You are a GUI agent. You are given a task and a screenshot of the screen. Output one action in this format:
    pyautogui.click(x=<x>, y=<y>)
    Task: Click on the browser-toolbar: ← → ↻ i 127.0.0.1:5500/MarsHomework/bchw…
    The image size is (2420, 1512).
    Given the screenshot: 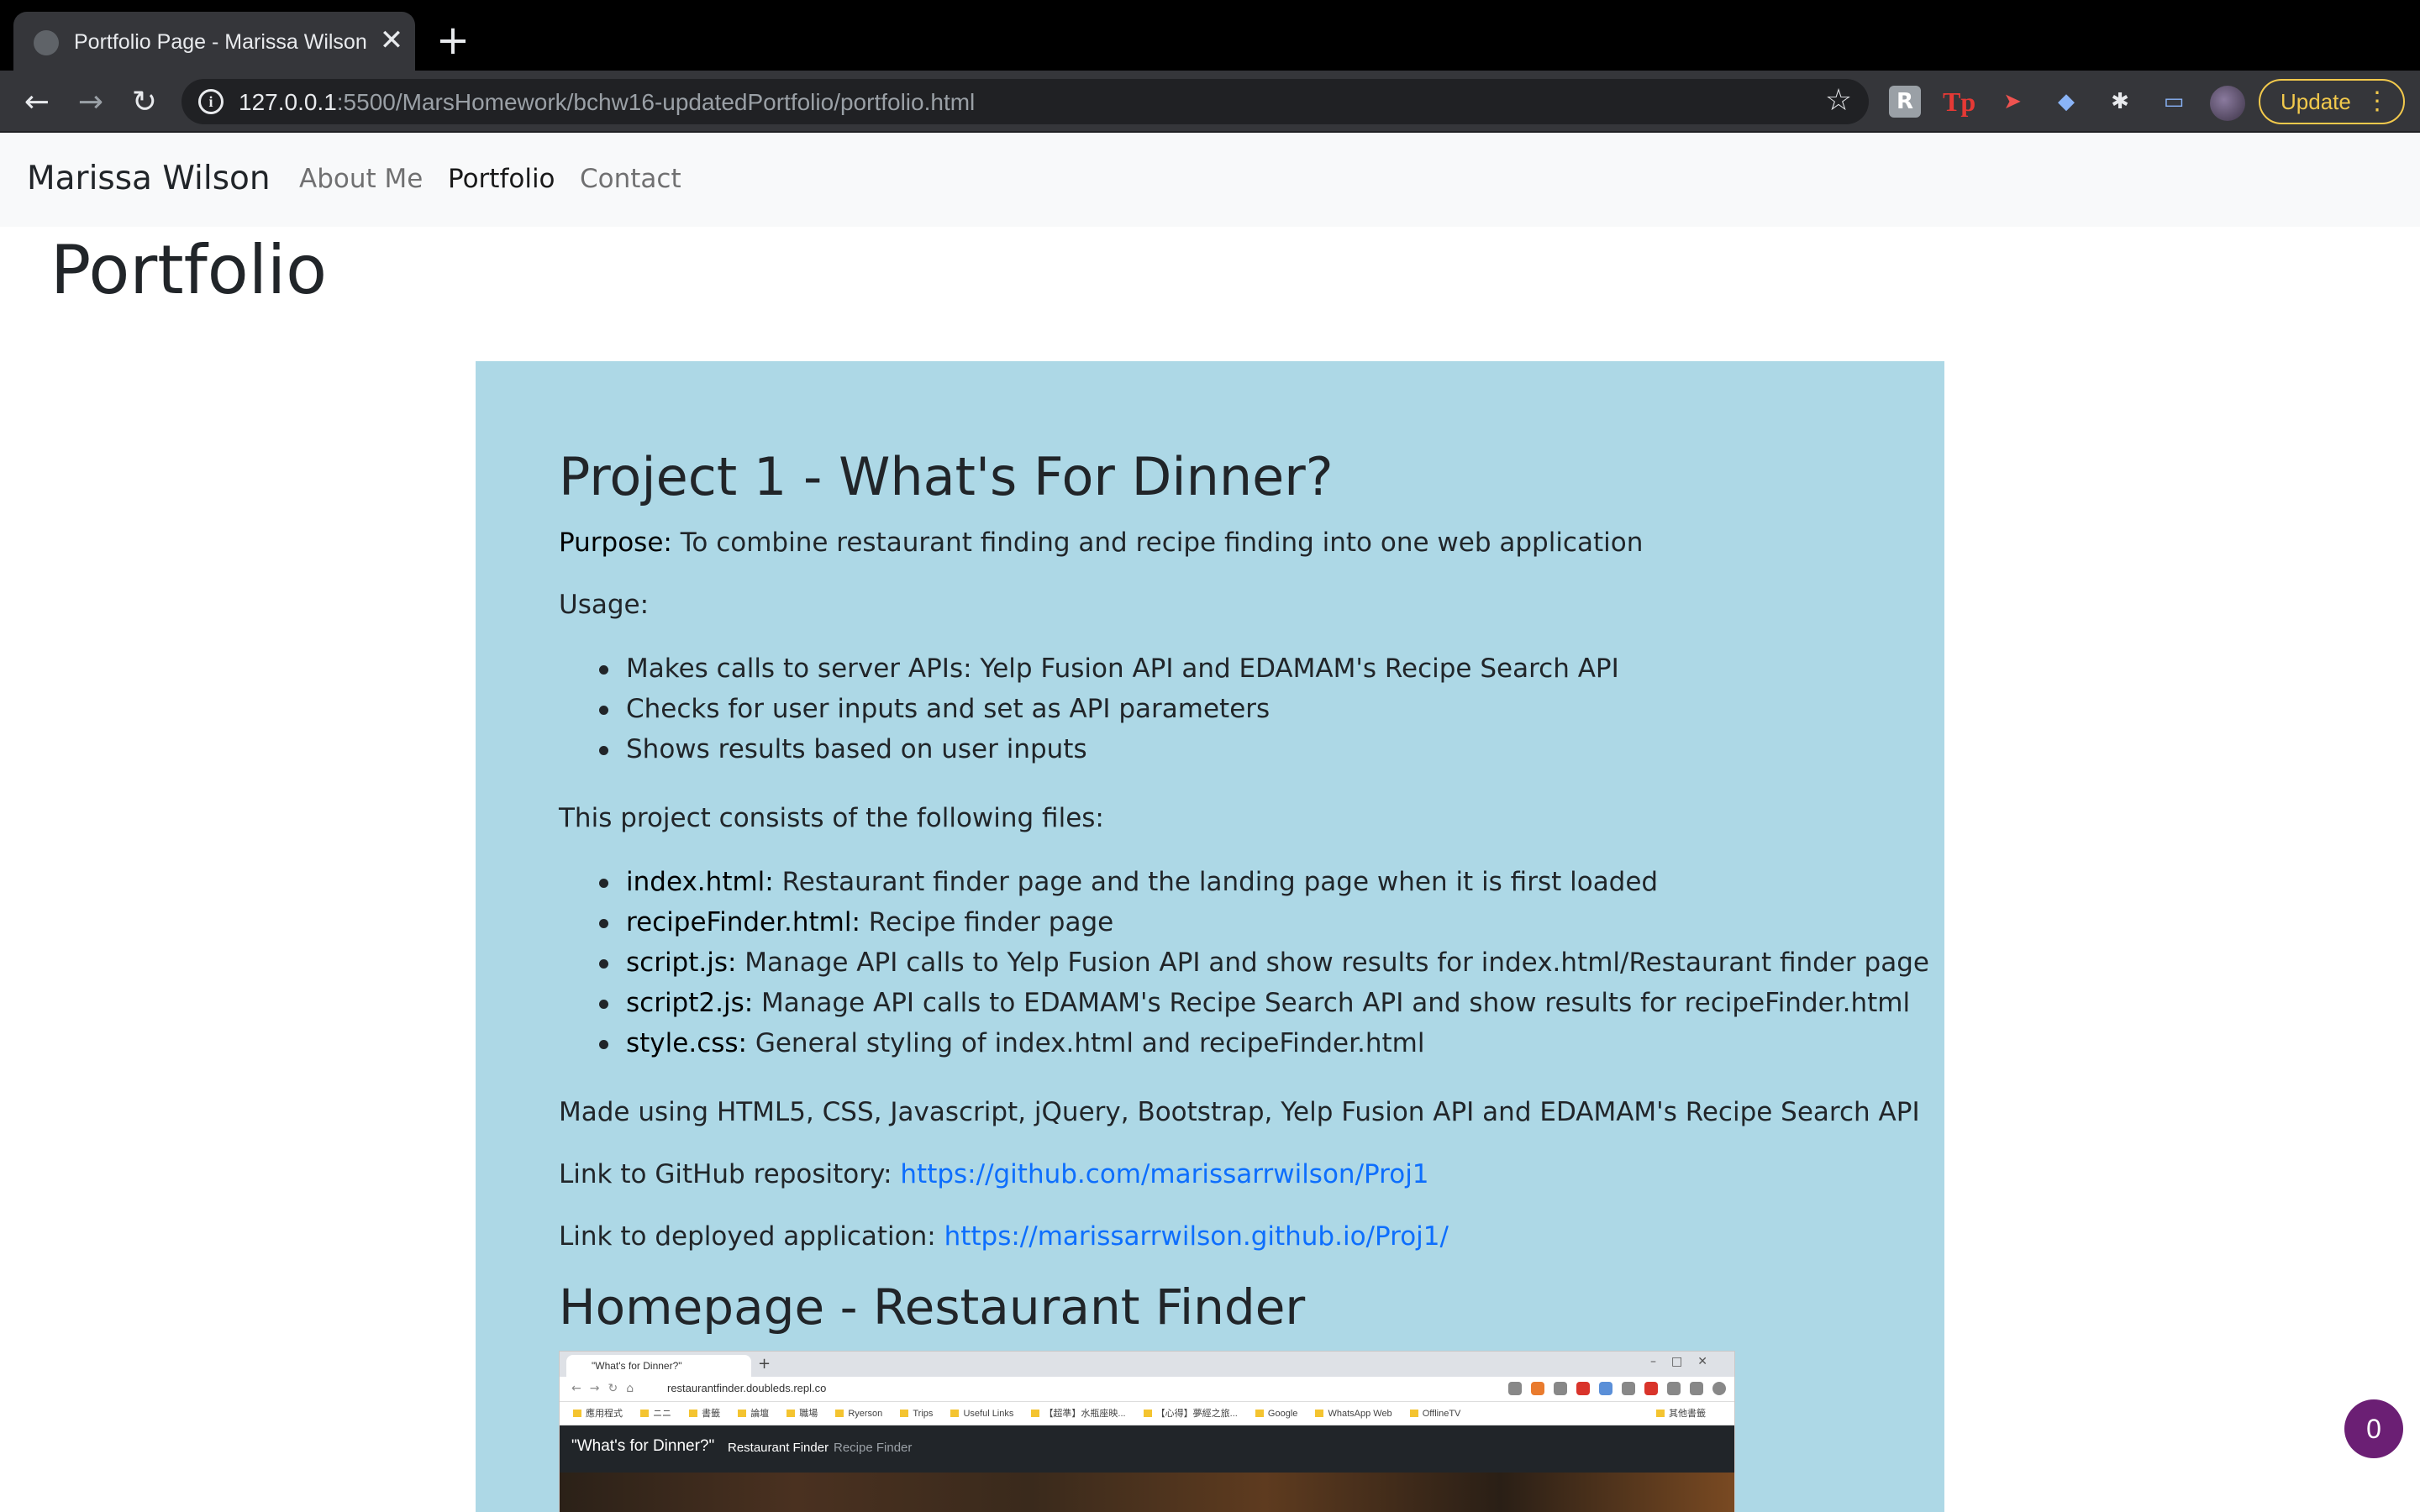 What is the action you would take?
    pyautogui.click(x=1210, y=102)
    